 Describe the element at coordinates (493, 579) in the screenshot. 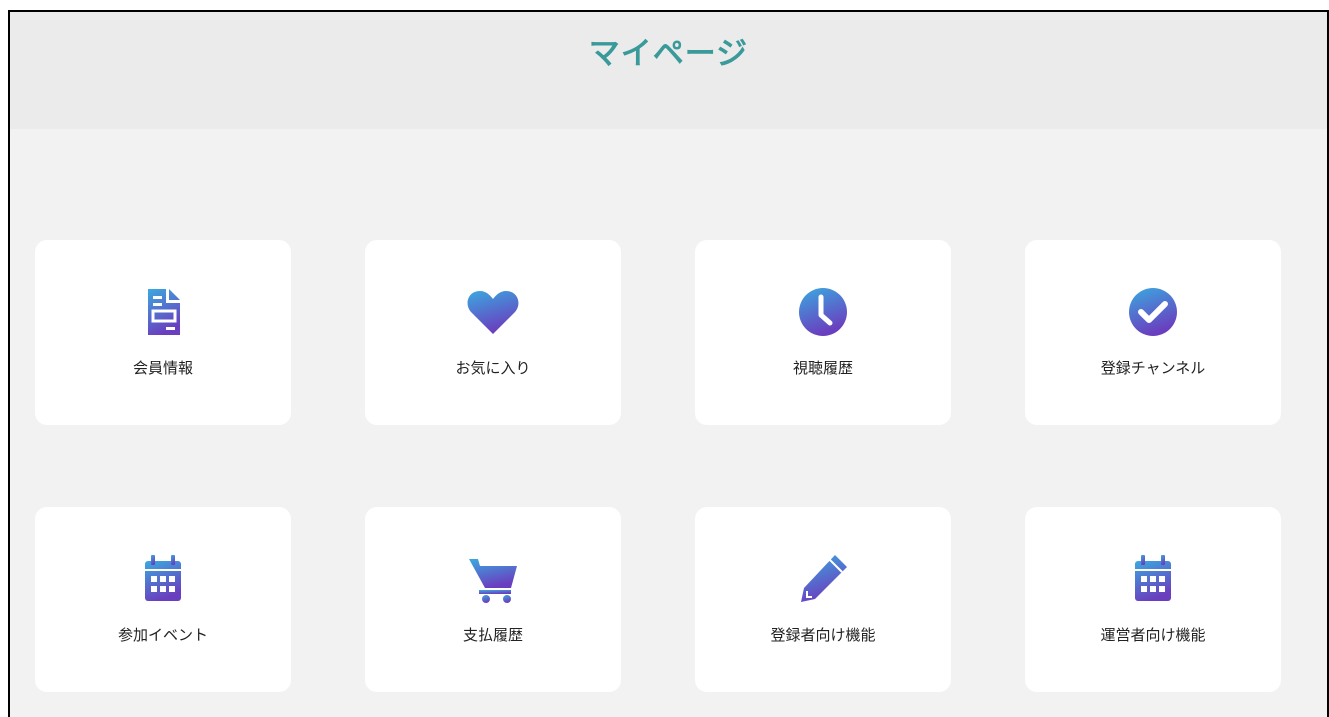

I see `cart-icon` at that location.